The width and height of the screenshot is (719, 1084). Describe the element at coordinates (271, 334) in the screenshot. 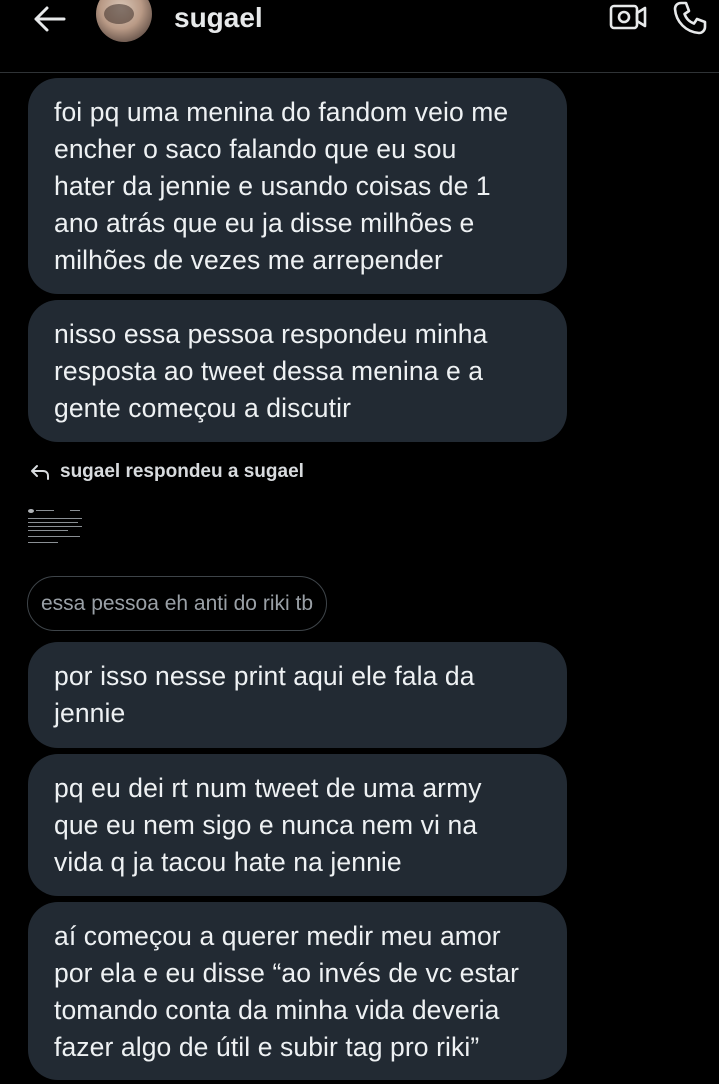

I see `message-line: nisso essa pessoa respondeu minha` at that location.